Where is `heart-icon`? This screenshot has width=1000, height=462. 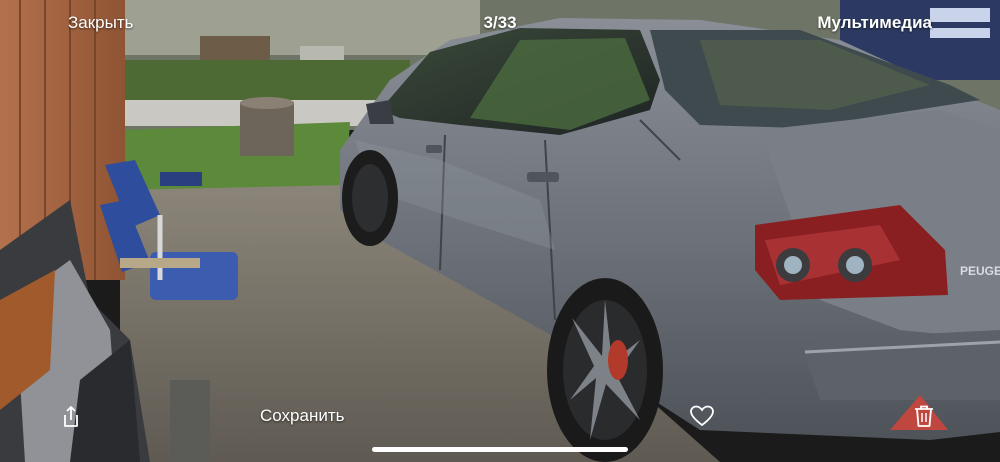 heart-icon is located at coordinates (702, 416).